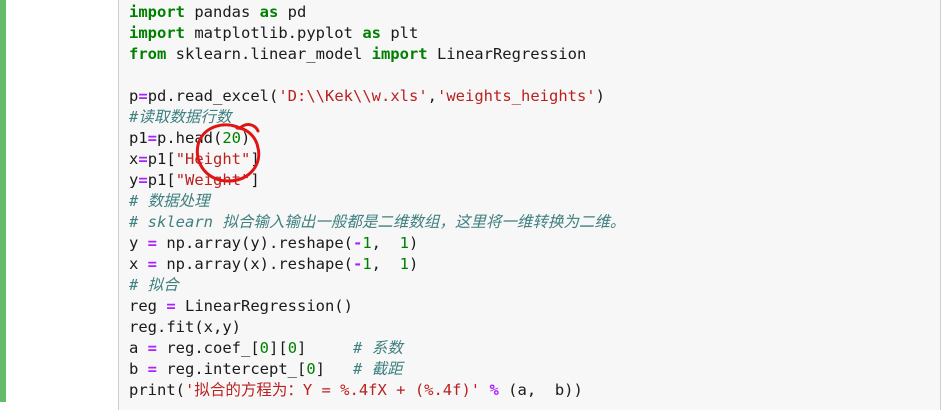  I want to click on code-line: y = np.array(y).reshape(-1, 1), so click(377, 243).